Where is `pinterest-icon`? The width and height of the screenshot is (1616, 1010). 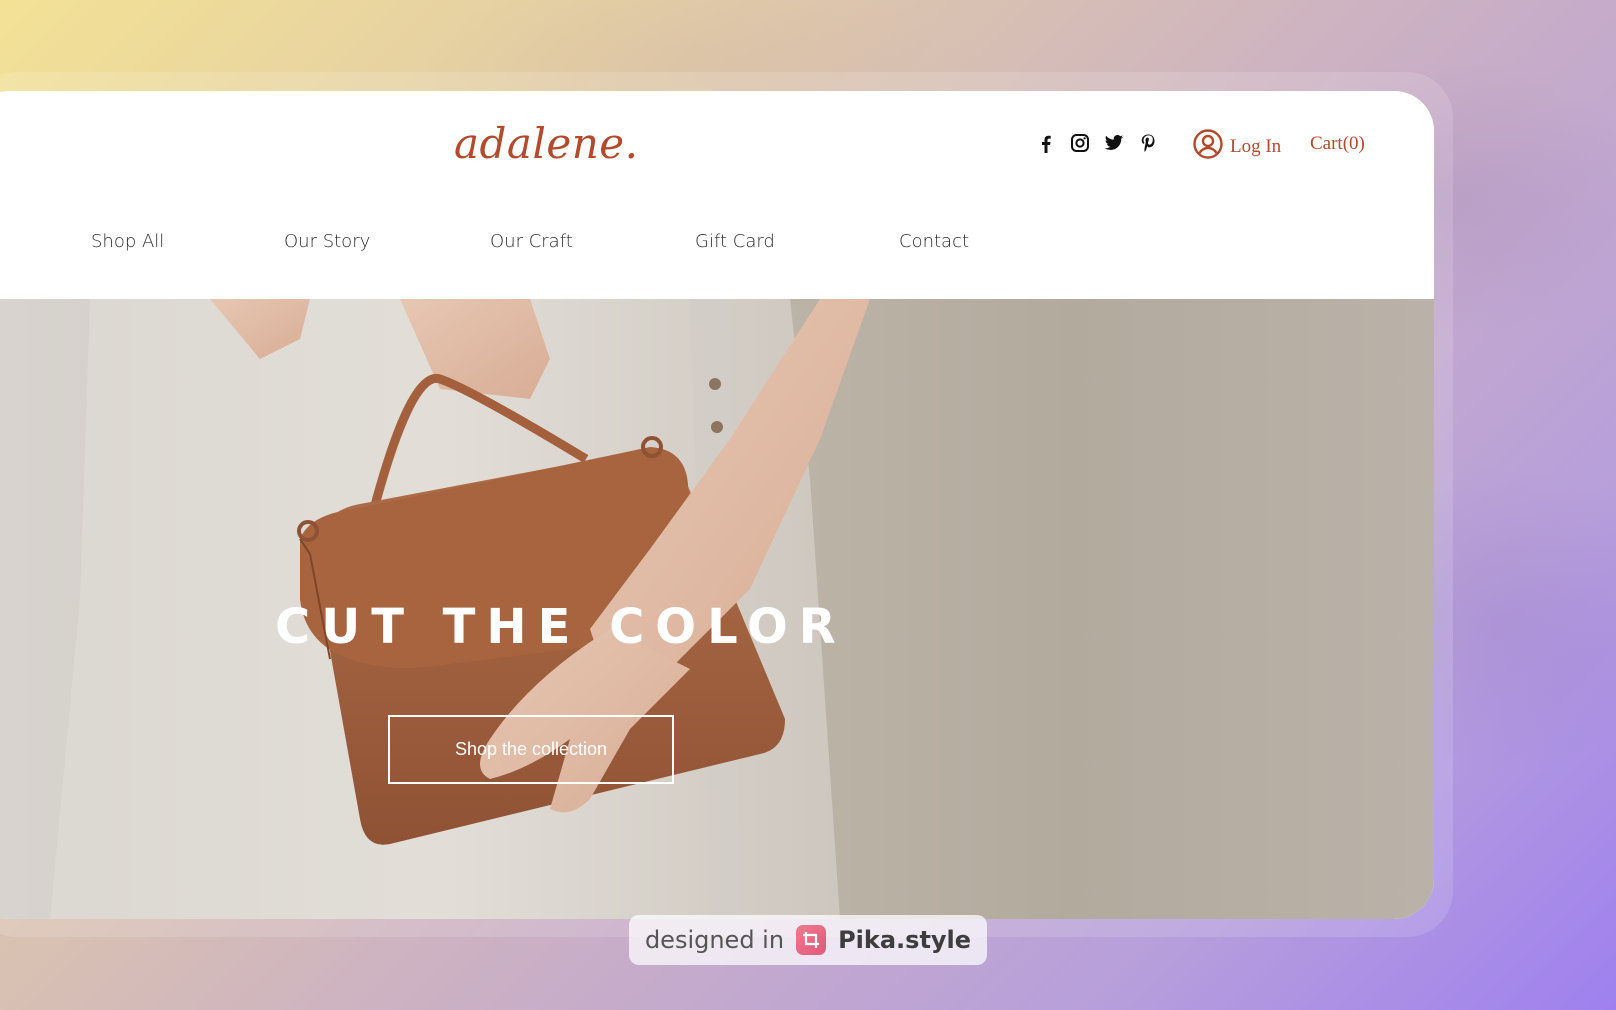
pinterest-icon is located at coordinates (1148, 143).